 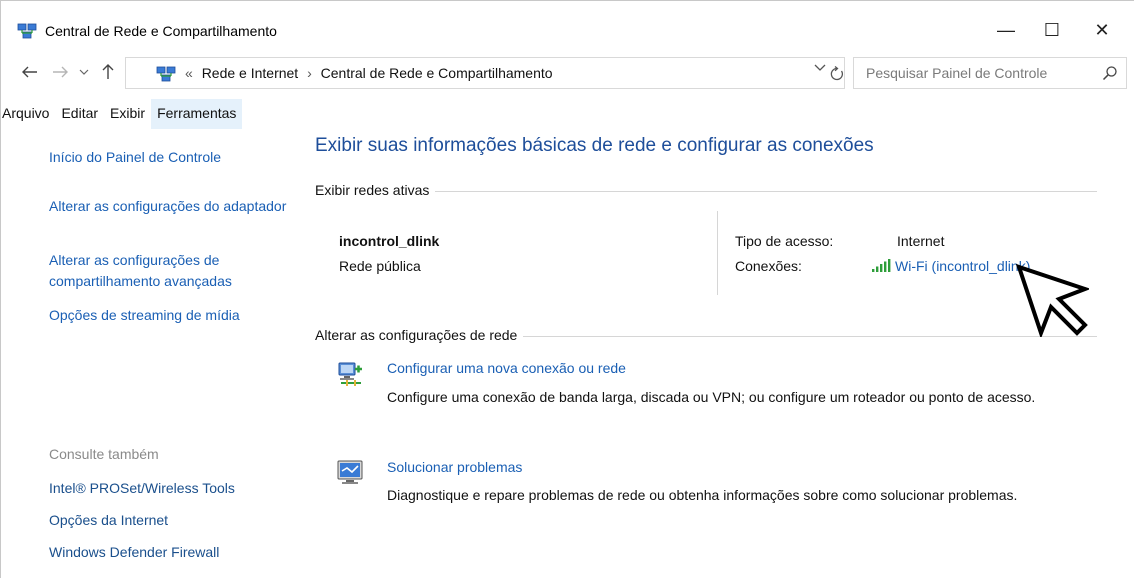 I want to click on arrow-right-icon, so click(x=60, y=72).